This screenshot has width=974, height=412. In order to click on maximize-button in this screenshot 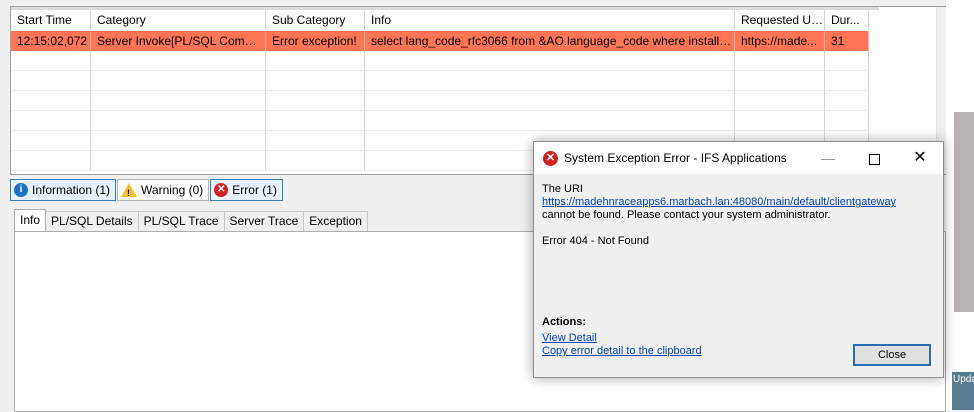, I will do `click(874, 158)`.